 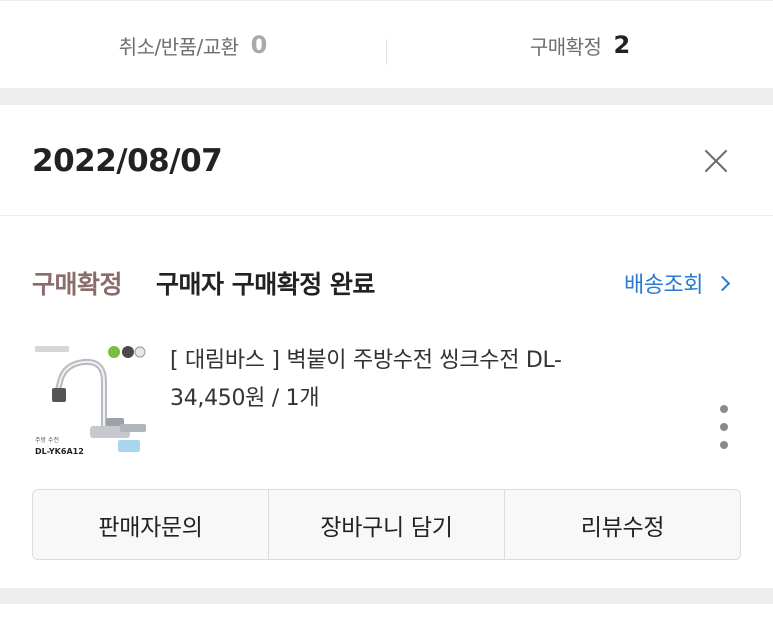 I want to click on cancel-return-exchange-count: 0, so click(x=259, y=45).